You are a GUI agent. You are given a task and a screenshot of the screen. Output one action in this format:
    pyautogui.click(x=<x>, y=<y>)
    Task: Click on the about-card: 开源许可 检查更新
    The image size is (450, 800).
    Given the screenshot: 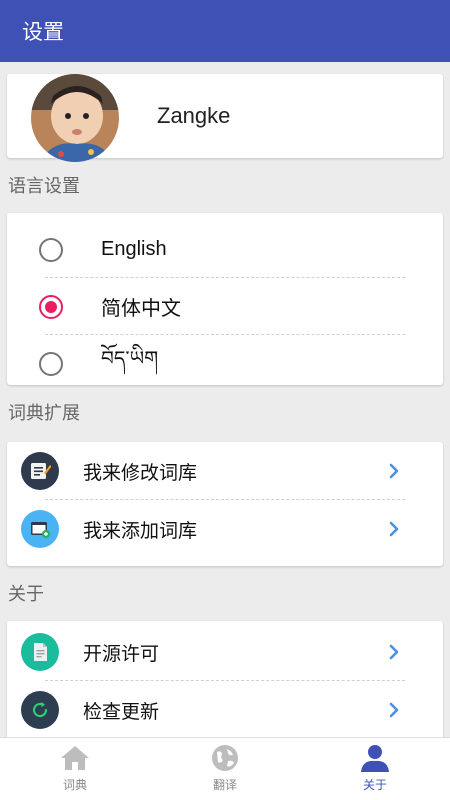 What is the action you would take?
    pyautogui.click(x=225, y=681)
    